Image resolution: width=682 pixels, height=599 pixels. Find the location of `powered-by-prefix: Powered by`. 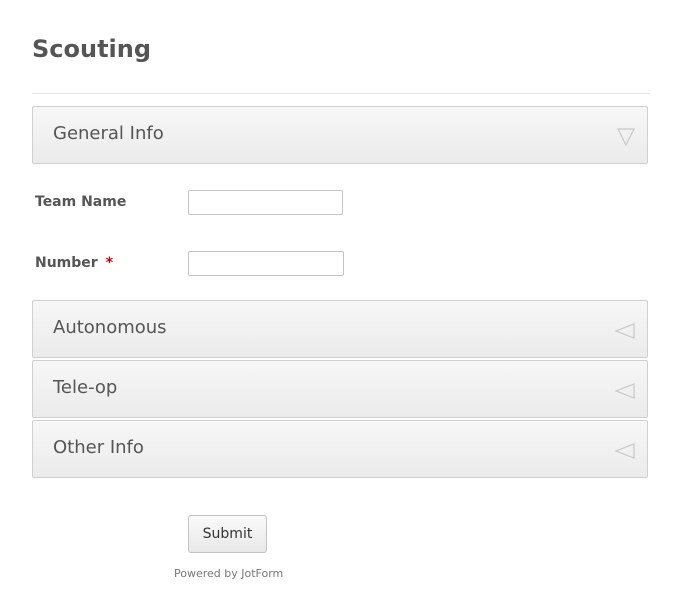

powered-by-prefix: Powered by is located at coordinates (208, 573).